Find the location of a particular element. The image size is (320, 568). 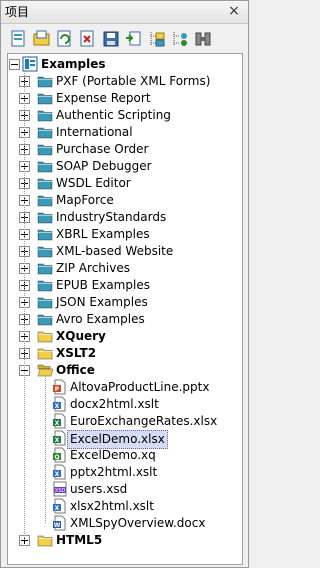

tree-folder: XBRL Examples is located at coordinates (124, 234).